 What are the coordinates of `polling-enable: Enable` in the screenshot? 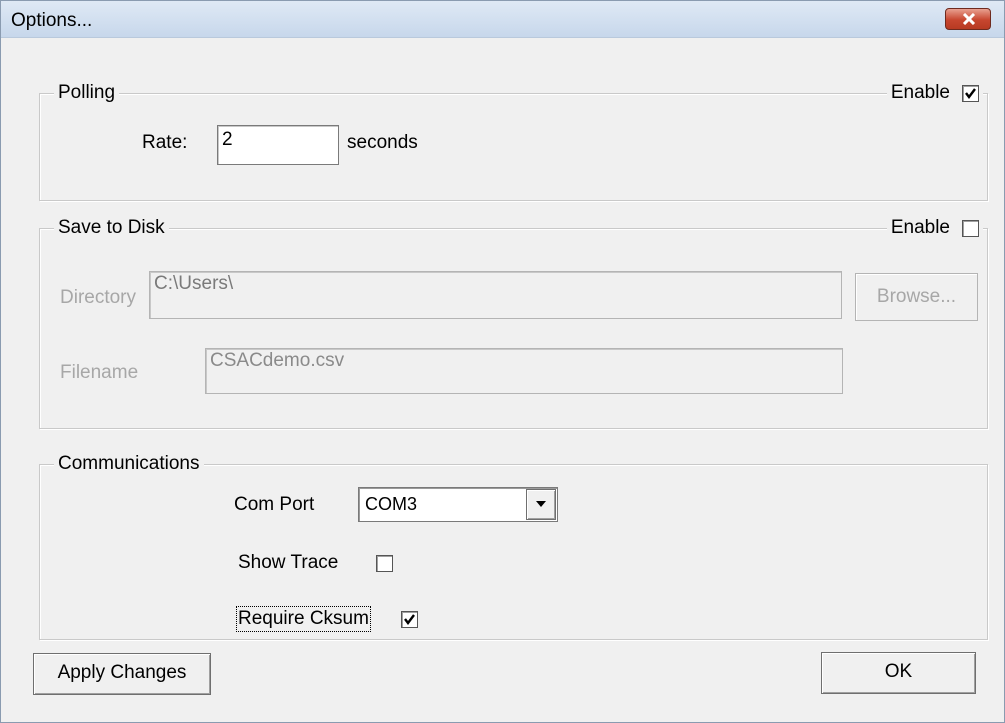 It's located at (934, 93).